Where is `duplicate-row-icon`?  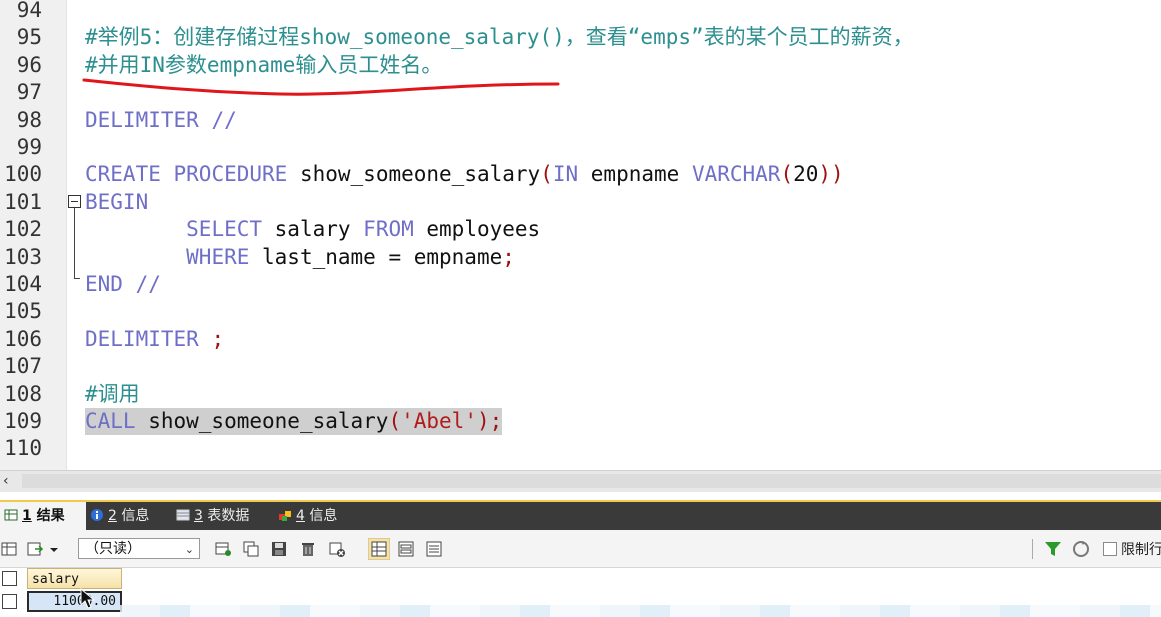
duplicate-row-icon is located at coordinates (251, 549).